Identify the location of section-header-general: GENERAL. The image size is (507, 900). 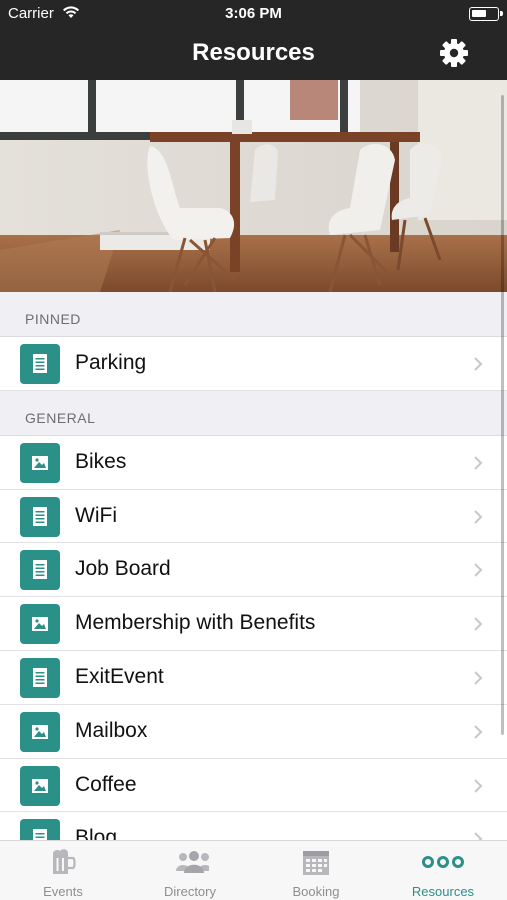
(253, 413).